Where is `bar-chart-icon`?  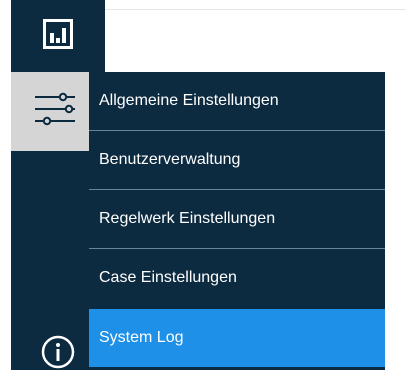 bar-chart-icon is located at coordinates (58, 36).